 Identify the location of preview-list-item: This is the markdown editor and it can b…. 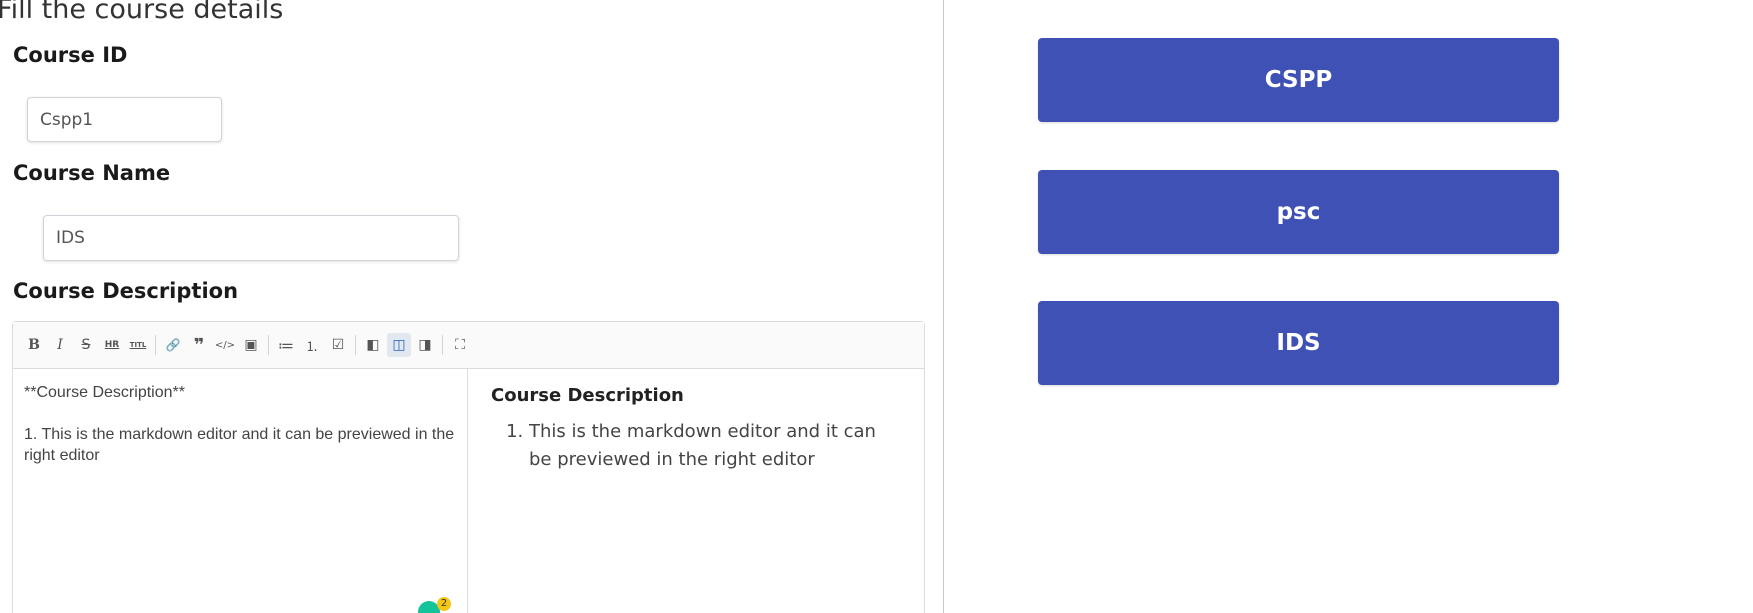
(715, 446).